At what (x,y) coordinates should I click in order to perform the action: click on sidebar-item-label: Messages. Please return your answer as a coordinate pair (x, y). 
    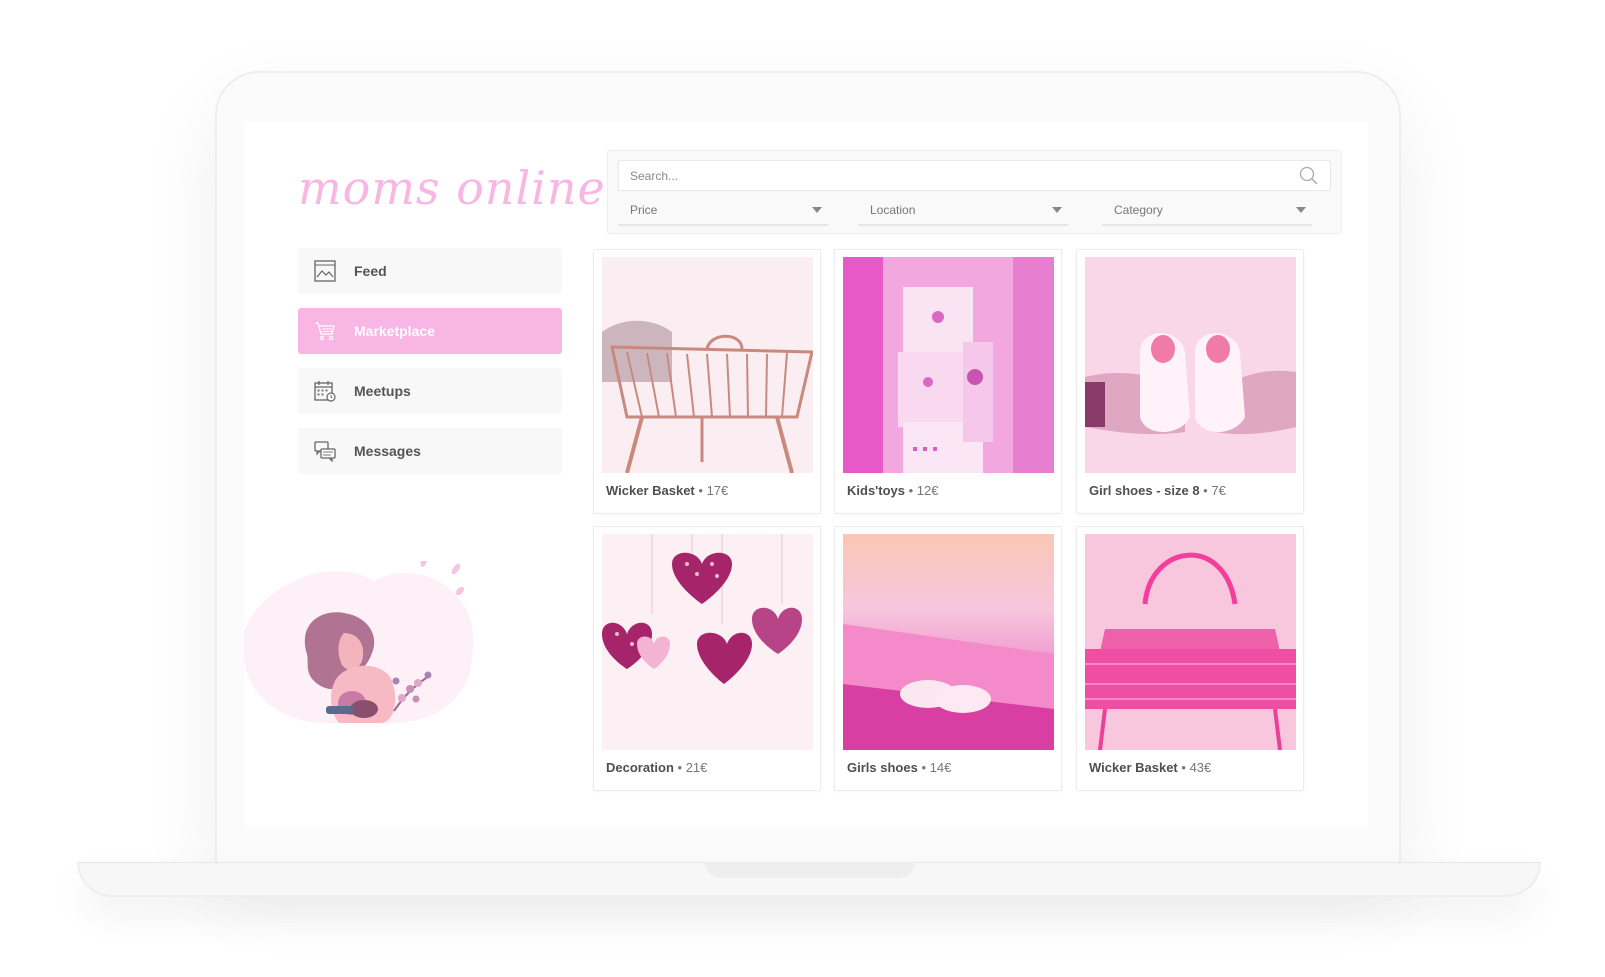
    Looking at the image, I should click on (387, 451).